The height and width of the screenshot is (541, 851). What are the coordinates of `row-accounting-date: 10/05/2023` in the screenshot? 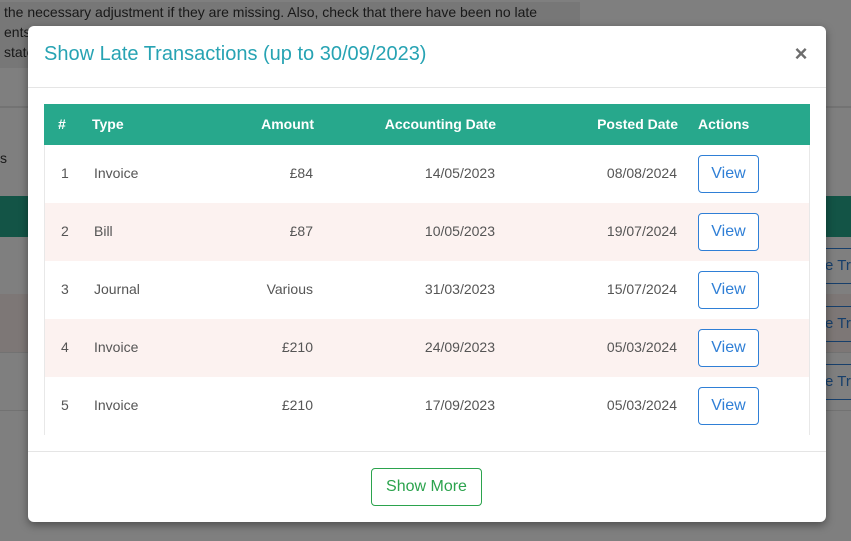 It's located at (459, 231).